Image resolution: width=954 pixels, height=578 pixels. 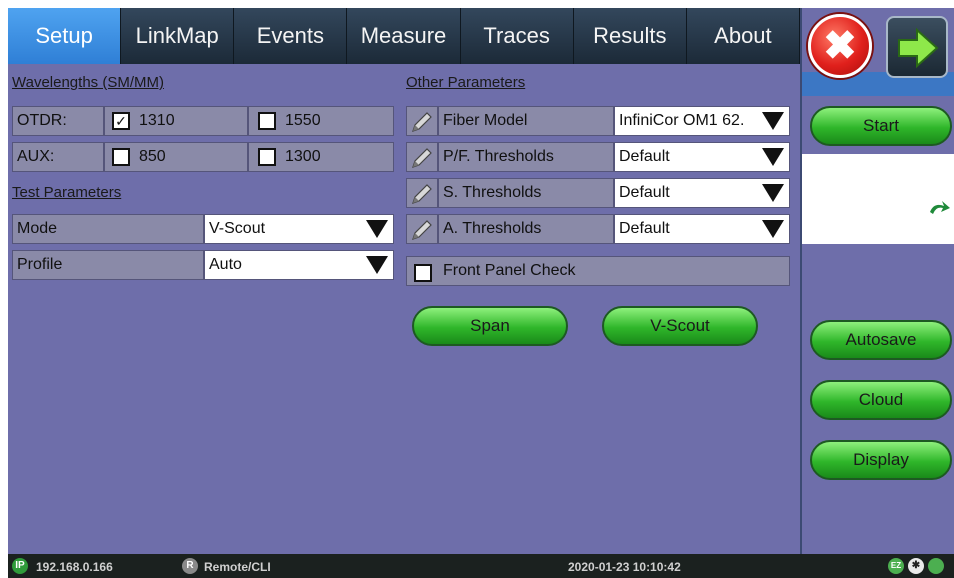 What do you see at coordinates (509, 270) in the screenshot?
I see `front-panel-check-label: Front Panel Check` at bounding box center [509, 270].